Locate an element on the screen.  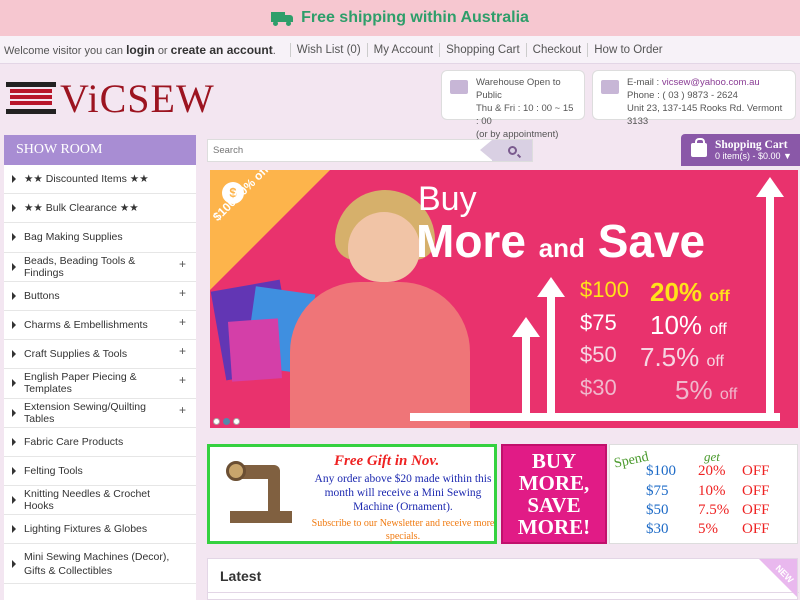
sidebar-item-label: Extension Sewing/Quilting Tables is located at coordinates (85, 412).